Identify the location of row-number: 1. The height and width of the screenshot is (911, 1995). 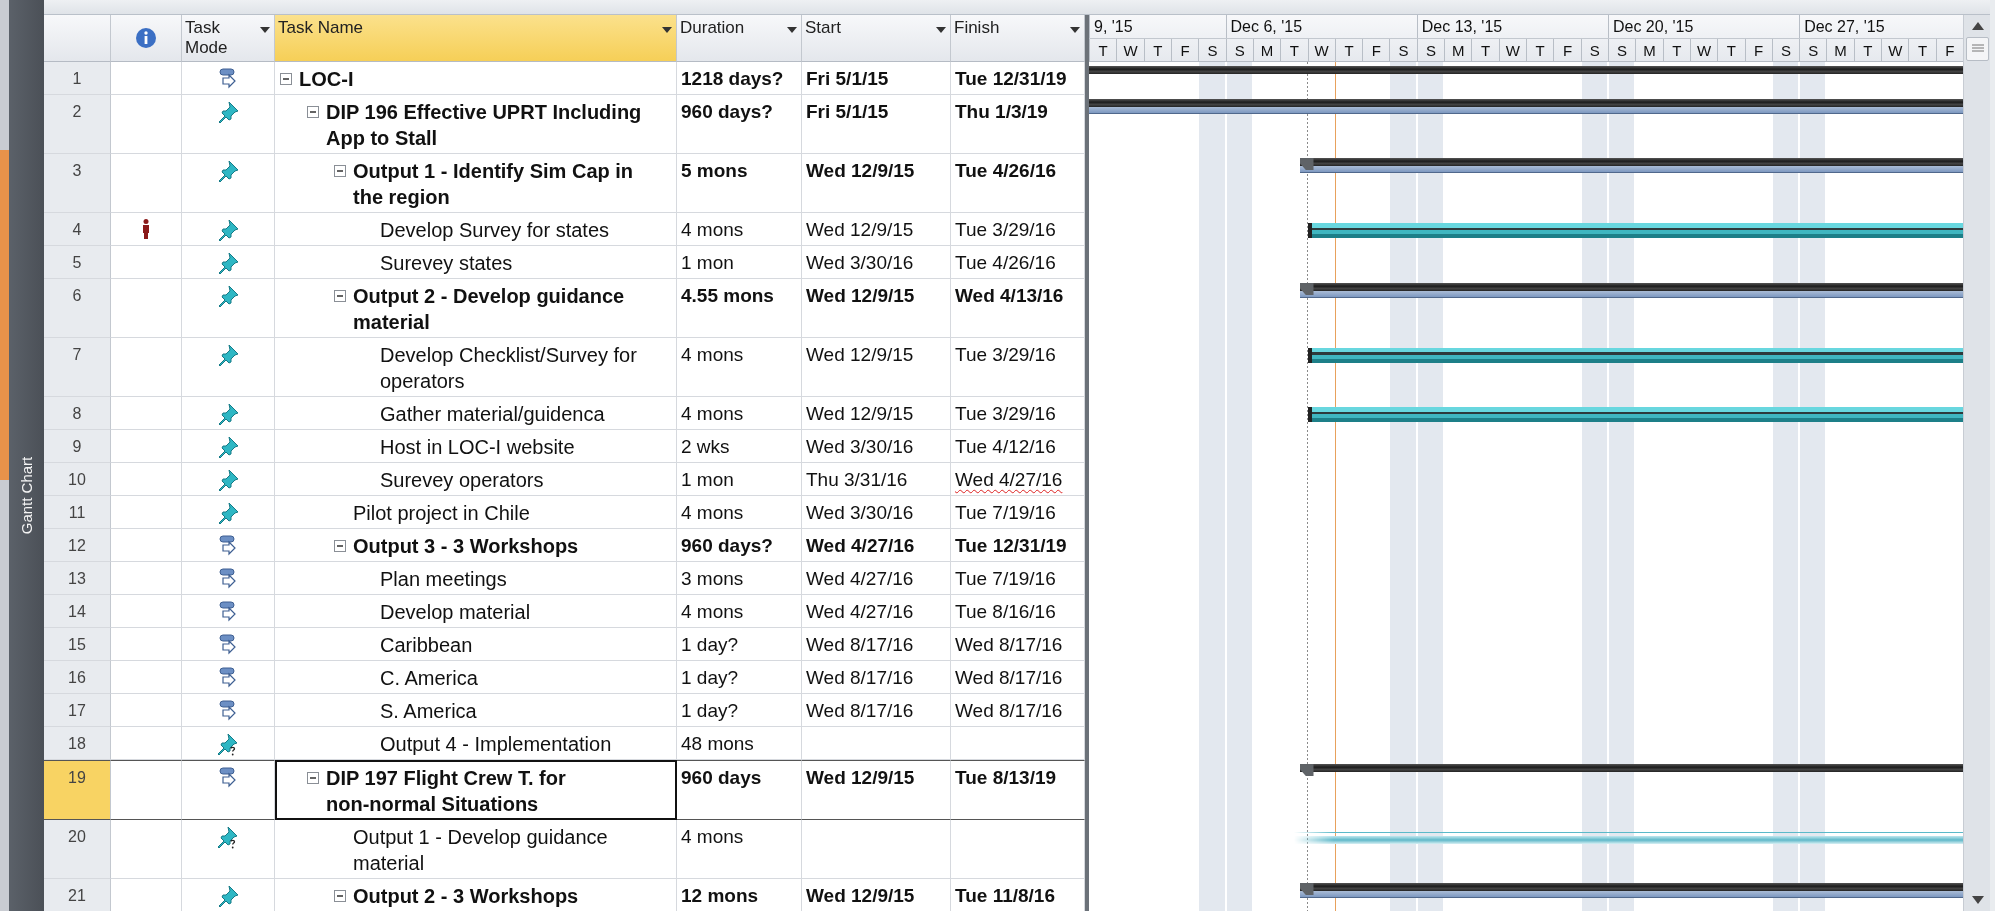
(77, 78).